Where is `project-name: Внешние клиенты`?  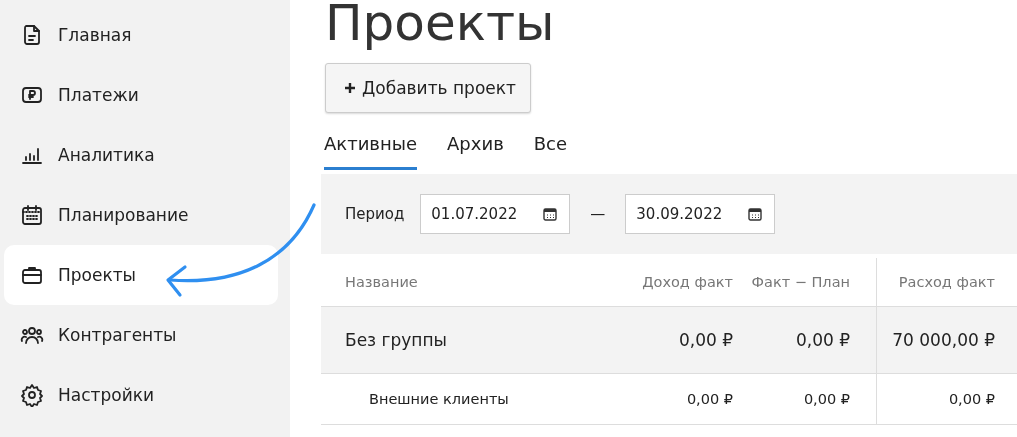 project-name: Внешние клиенты is located at coordinates (439, 399).